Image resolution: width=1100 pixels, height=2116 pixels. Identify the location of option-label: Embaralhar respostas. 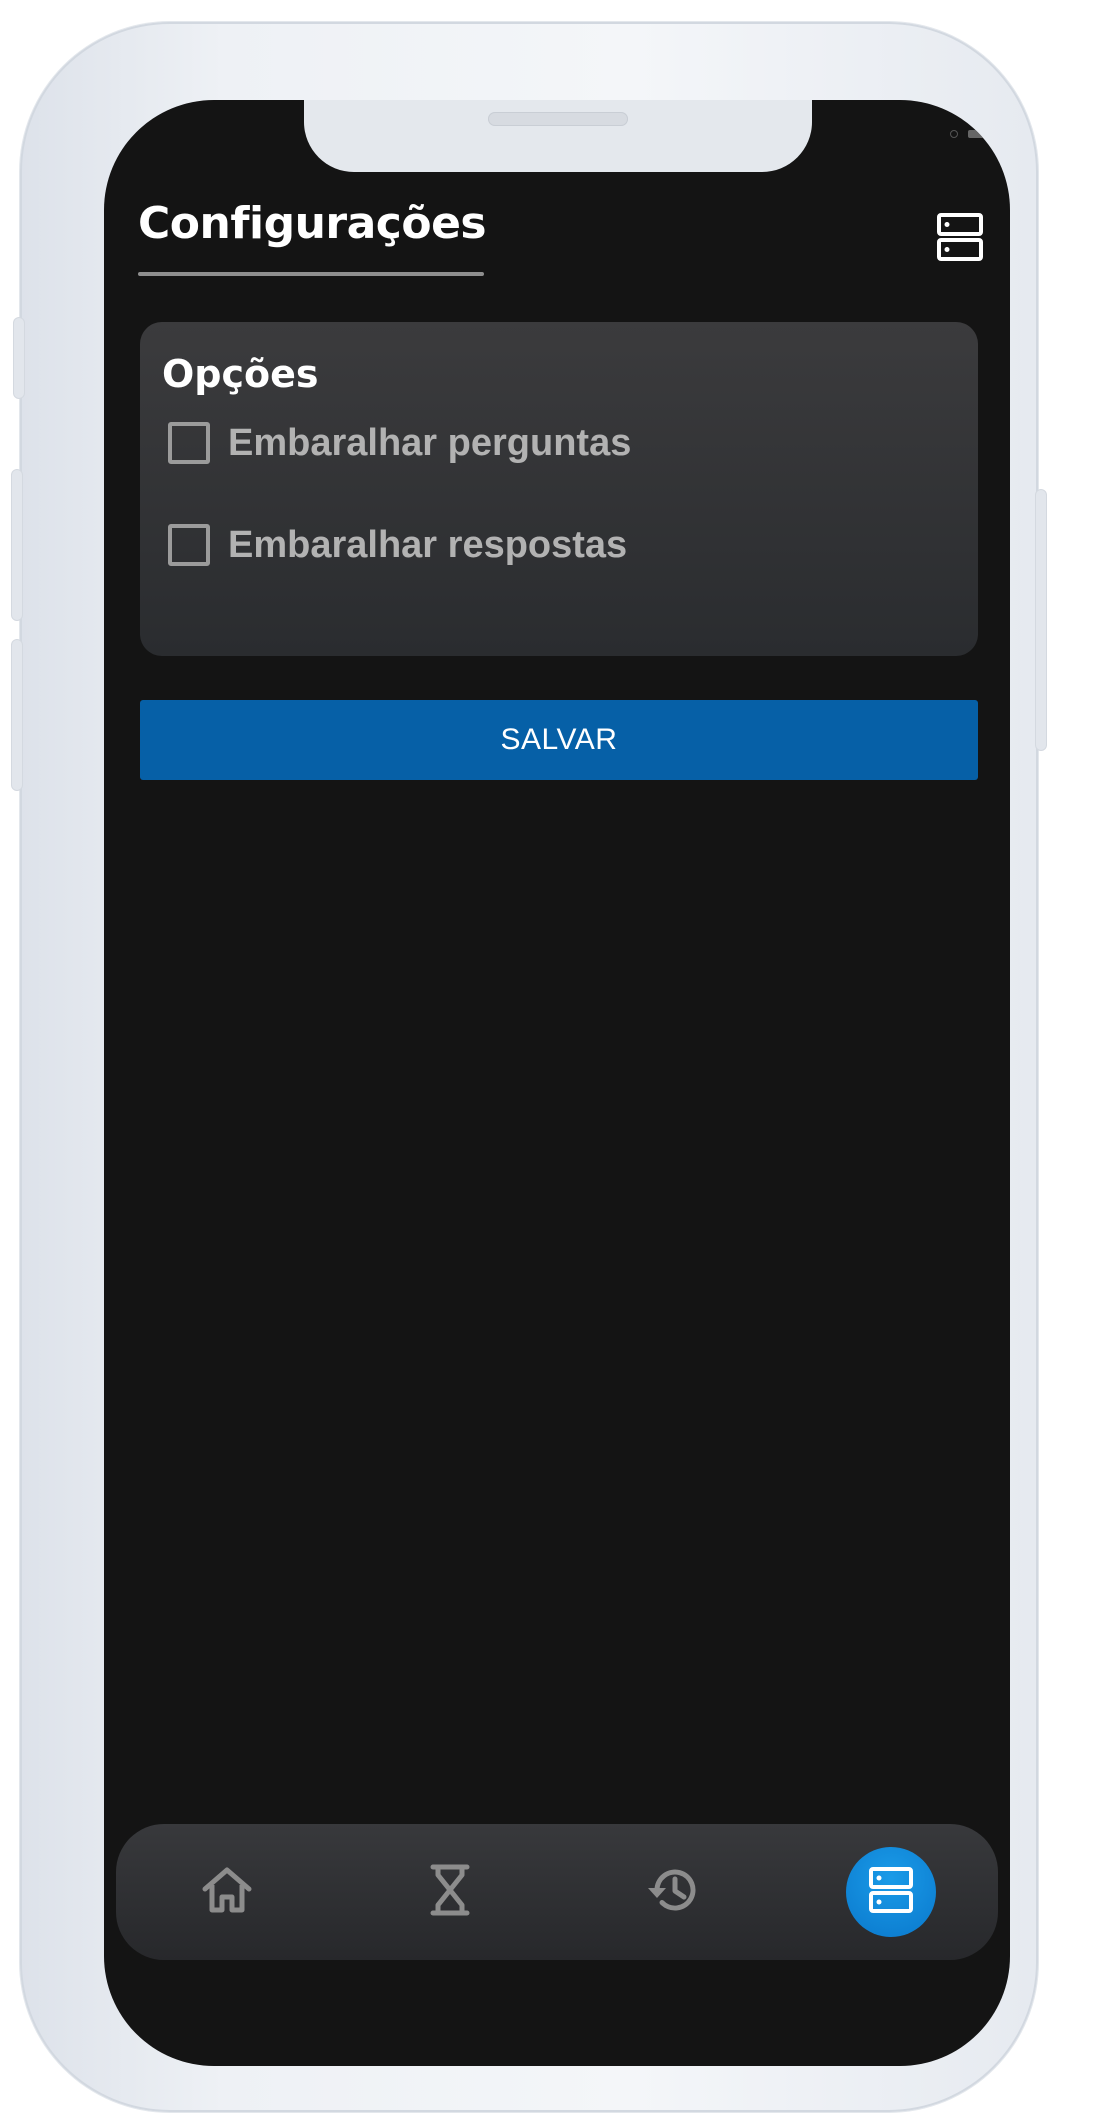
(428, 544).